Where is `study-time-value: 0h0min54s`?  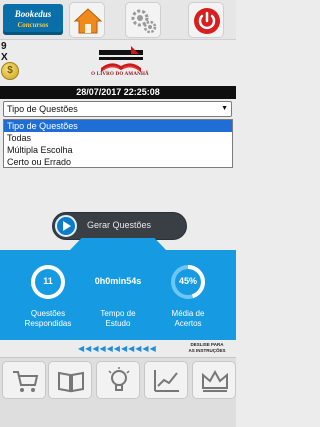 study-time-value: 0h0min54s is located at coordinates (118, 281).